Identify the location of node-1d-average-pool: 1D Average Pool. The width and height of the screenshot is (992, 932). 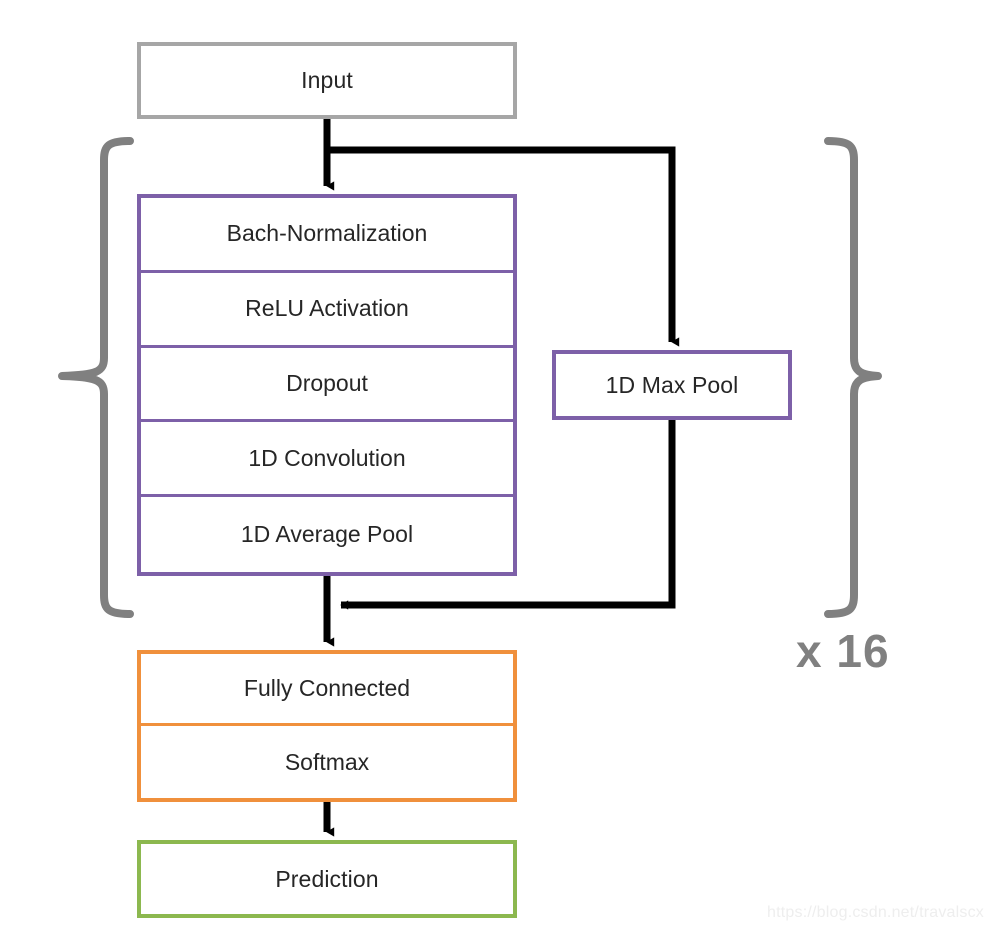
(327, 534).